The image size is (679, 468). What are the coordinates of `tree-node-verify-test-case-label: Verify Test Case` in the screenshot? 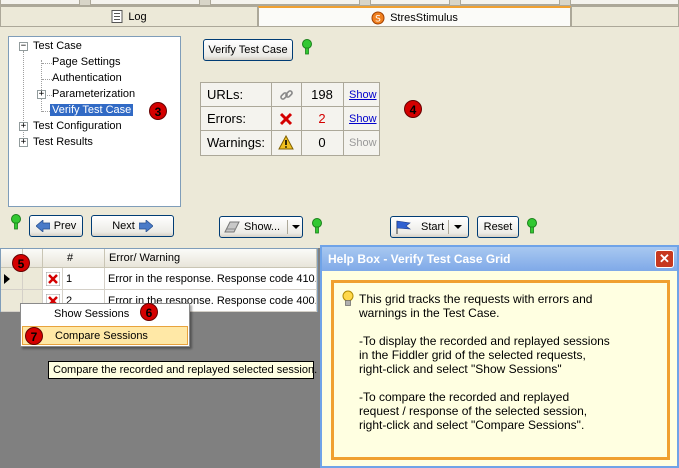 It's located at (92, 110).